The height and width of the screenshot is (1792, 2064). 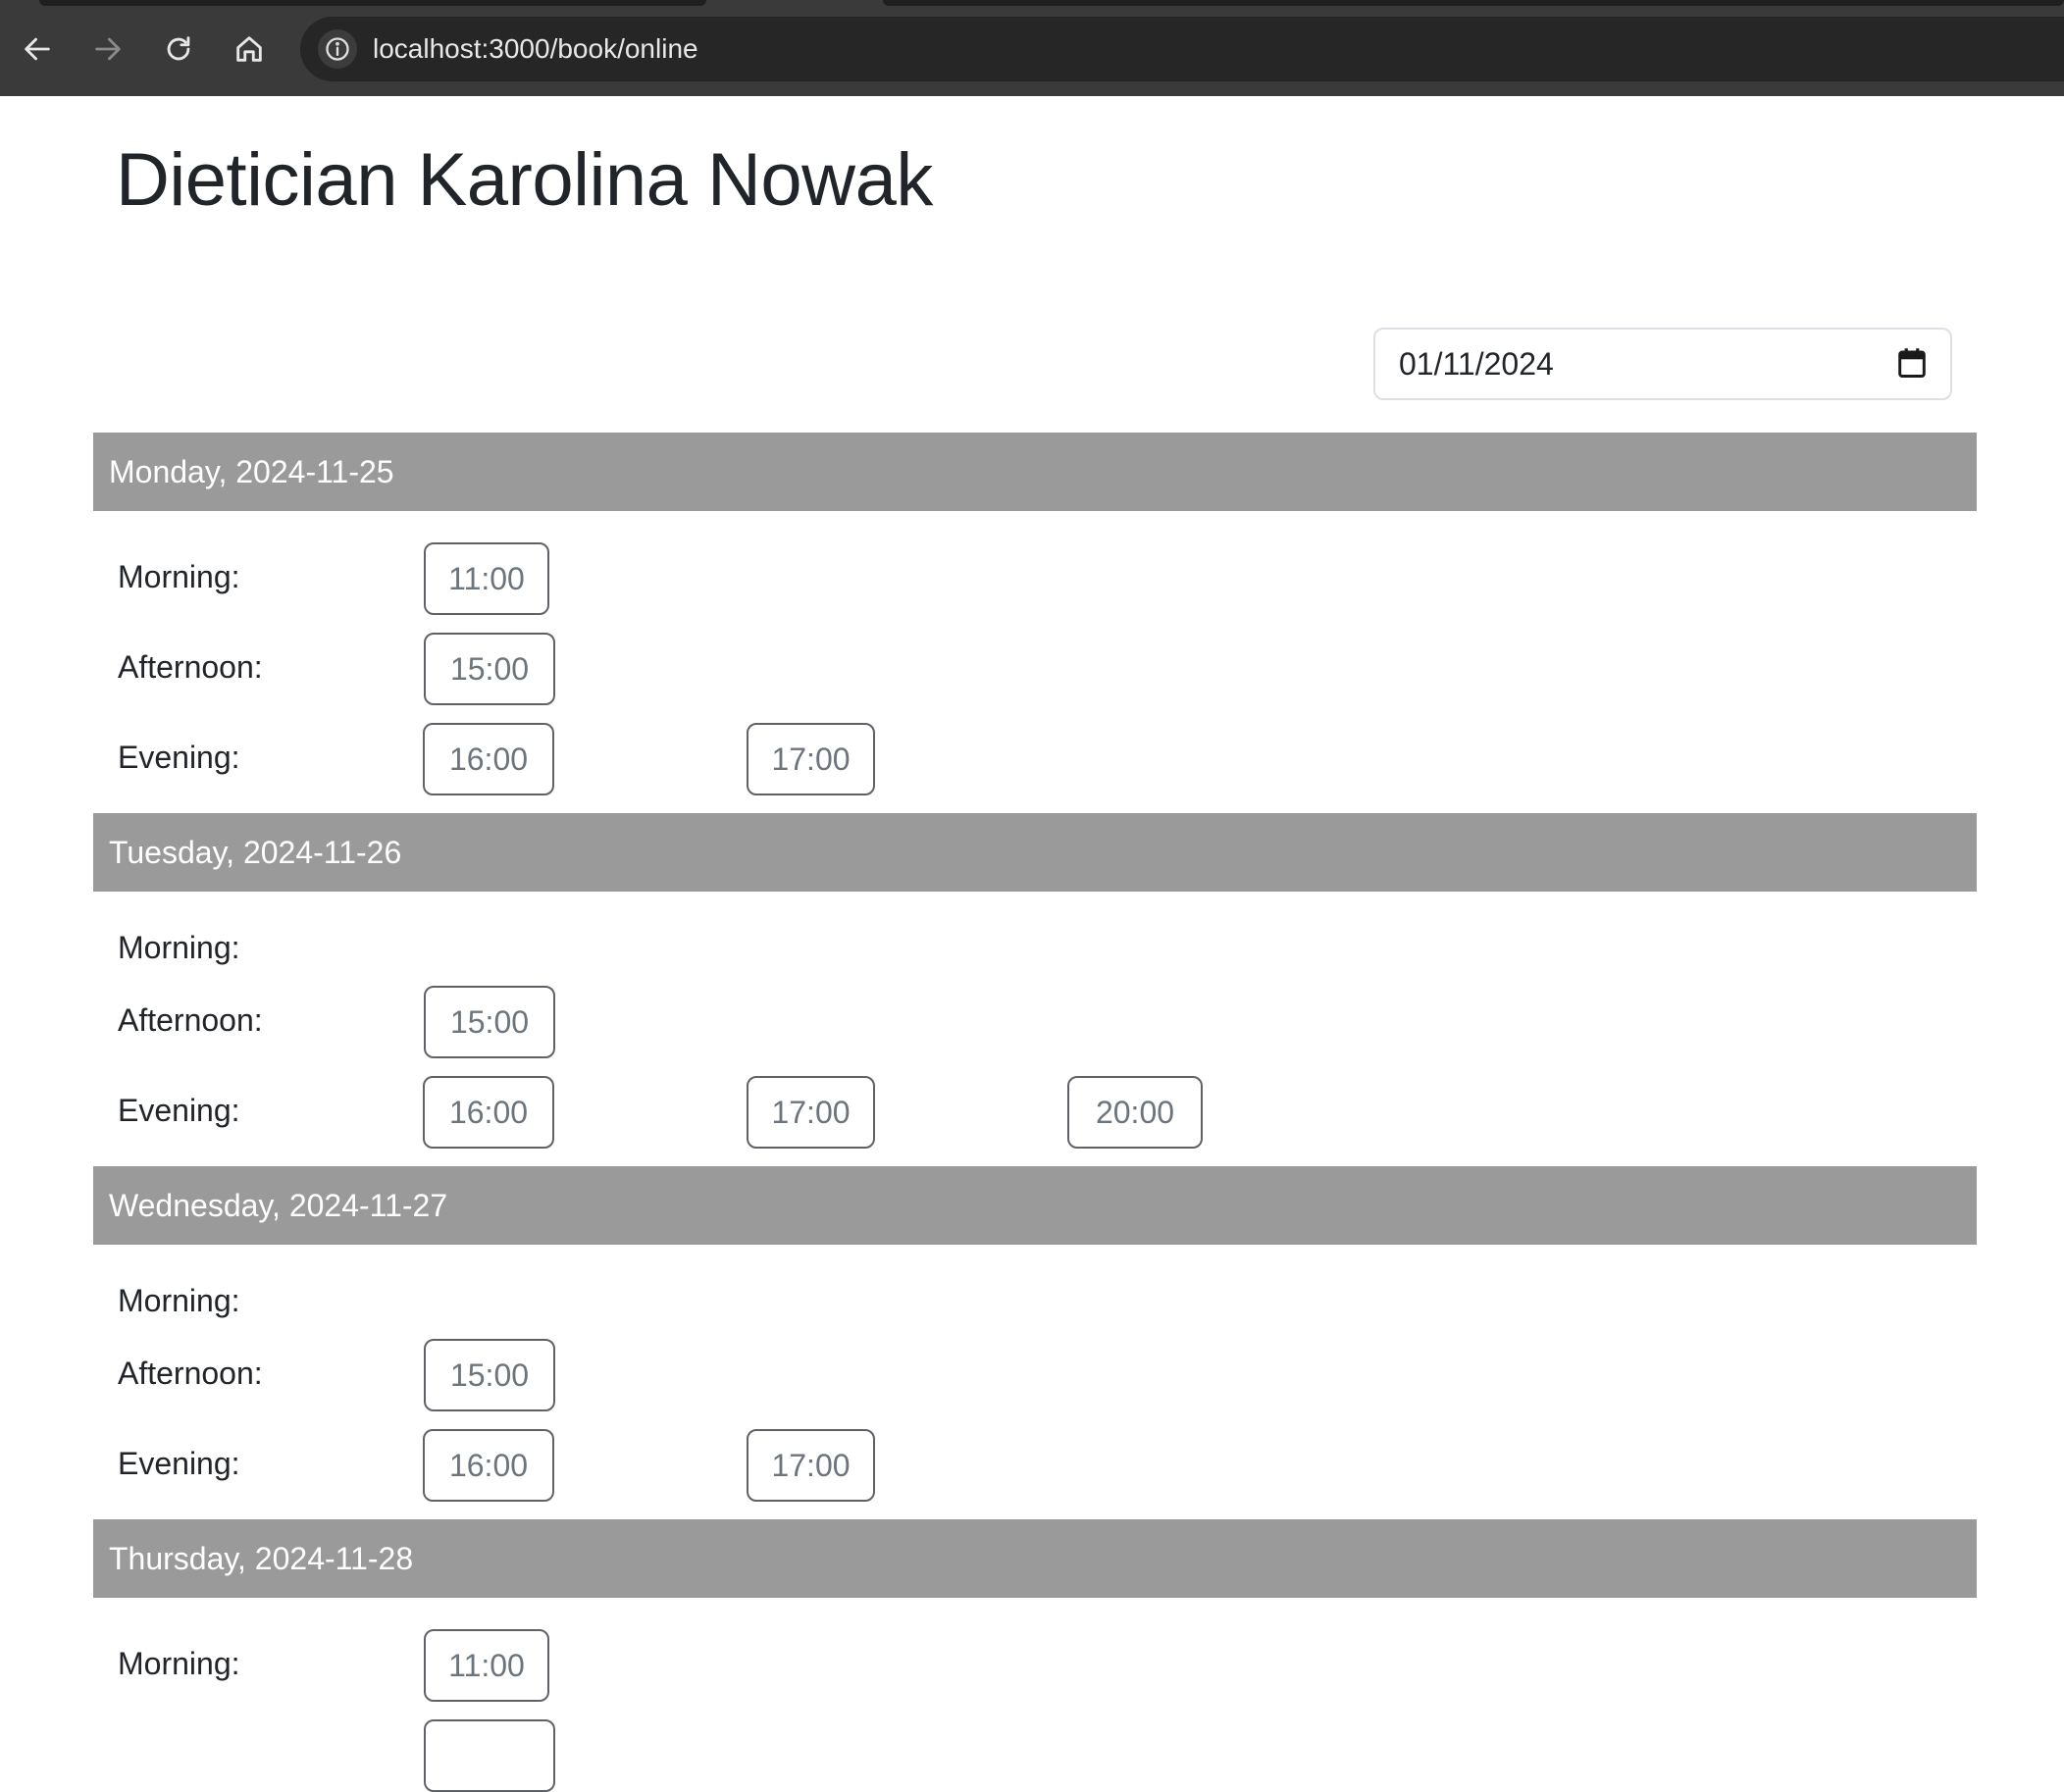 I want to click on arrow-right-icon, so click(x=108, y=49).